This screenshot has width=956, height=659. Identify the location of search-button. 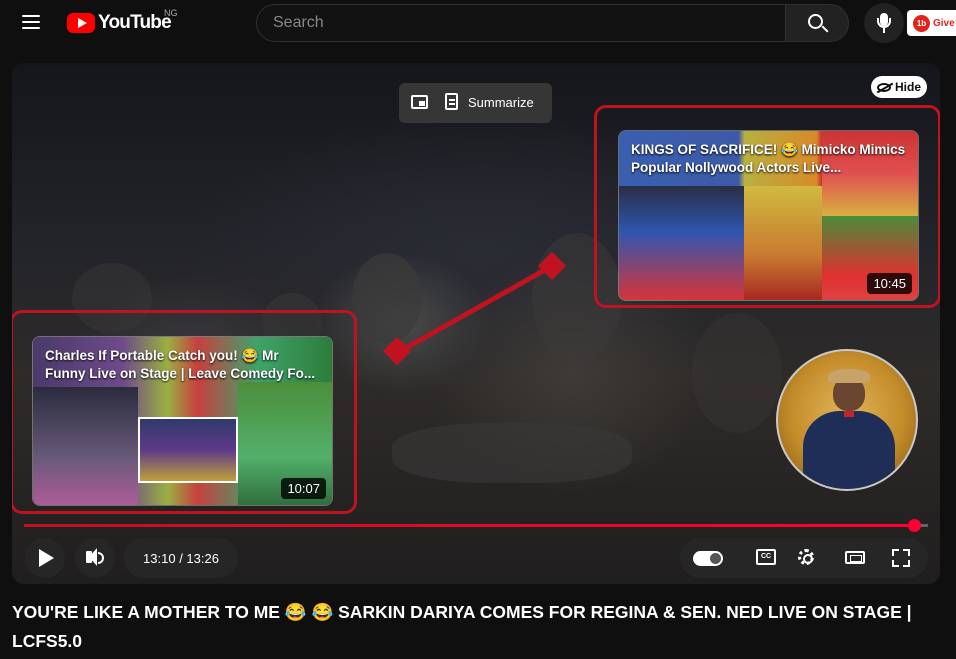
(817, 23).